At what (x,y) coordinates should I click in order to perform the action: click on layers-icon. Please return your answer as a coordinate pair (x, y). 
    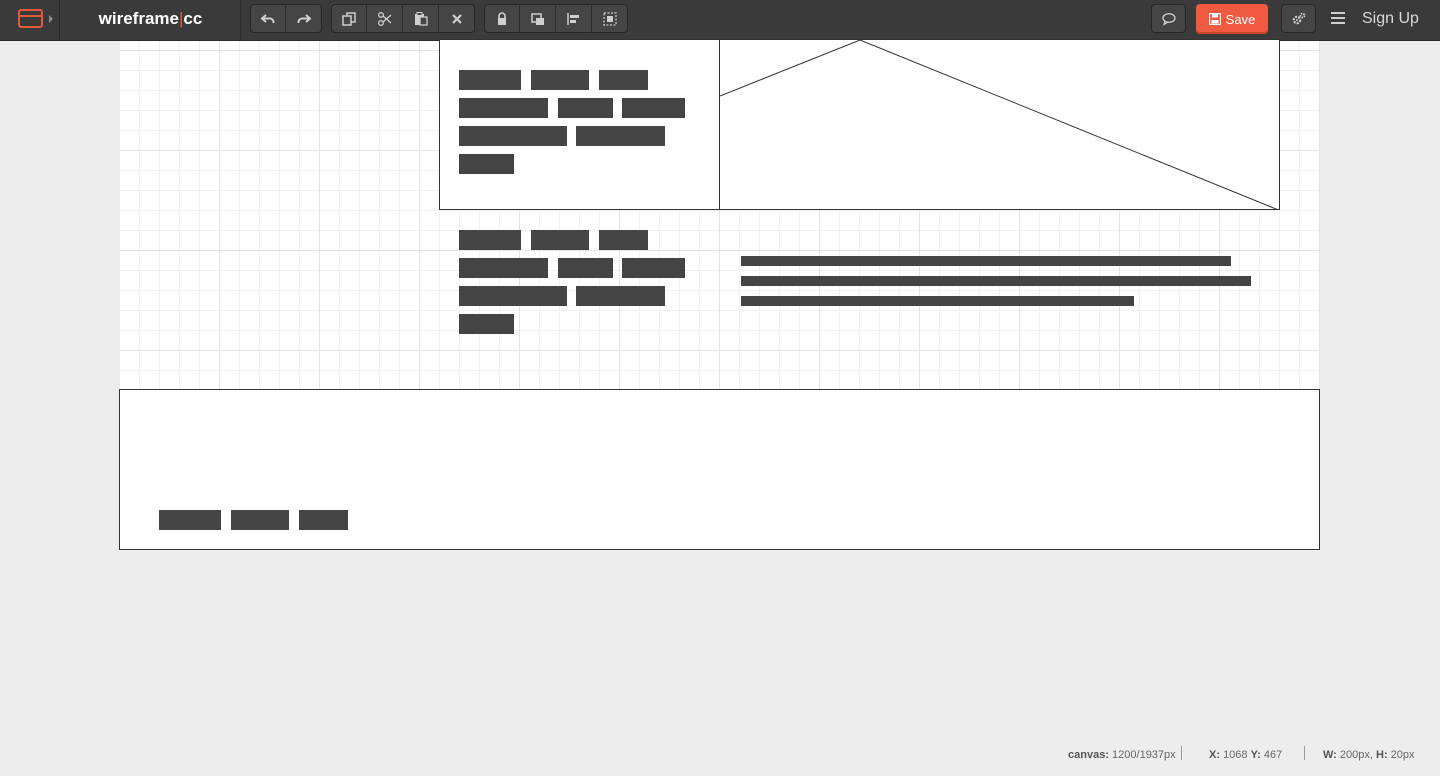
    Looking at the image, I should click on (537, 18).